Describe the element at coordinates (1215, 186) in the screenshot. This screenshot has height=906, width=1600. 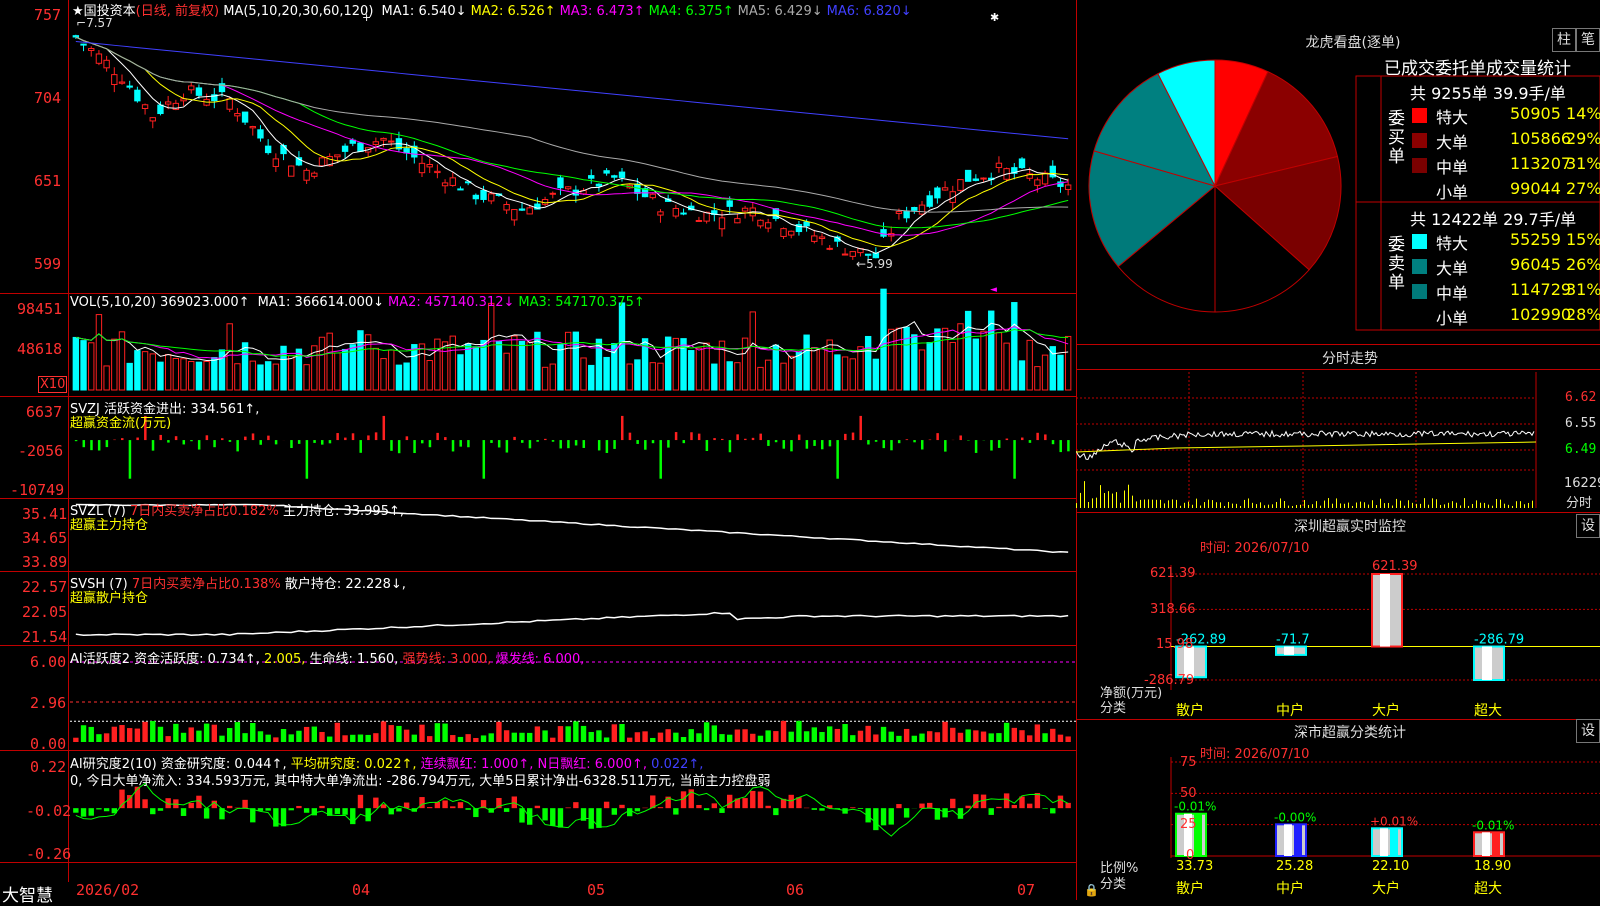
I see `pie-chart` at that location.